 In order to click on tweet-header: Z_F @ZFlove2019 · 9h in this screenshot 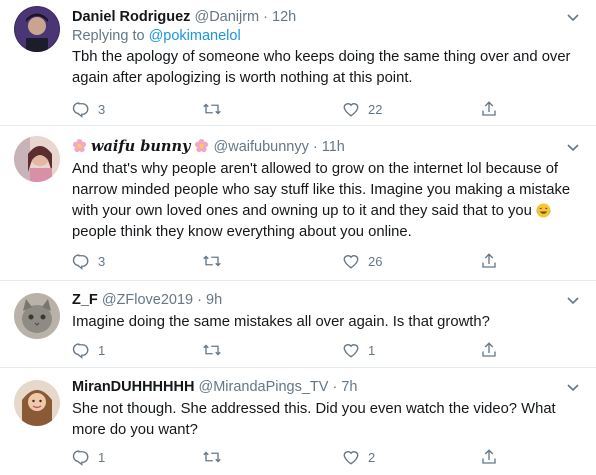, I will do `click(329, 300)`.